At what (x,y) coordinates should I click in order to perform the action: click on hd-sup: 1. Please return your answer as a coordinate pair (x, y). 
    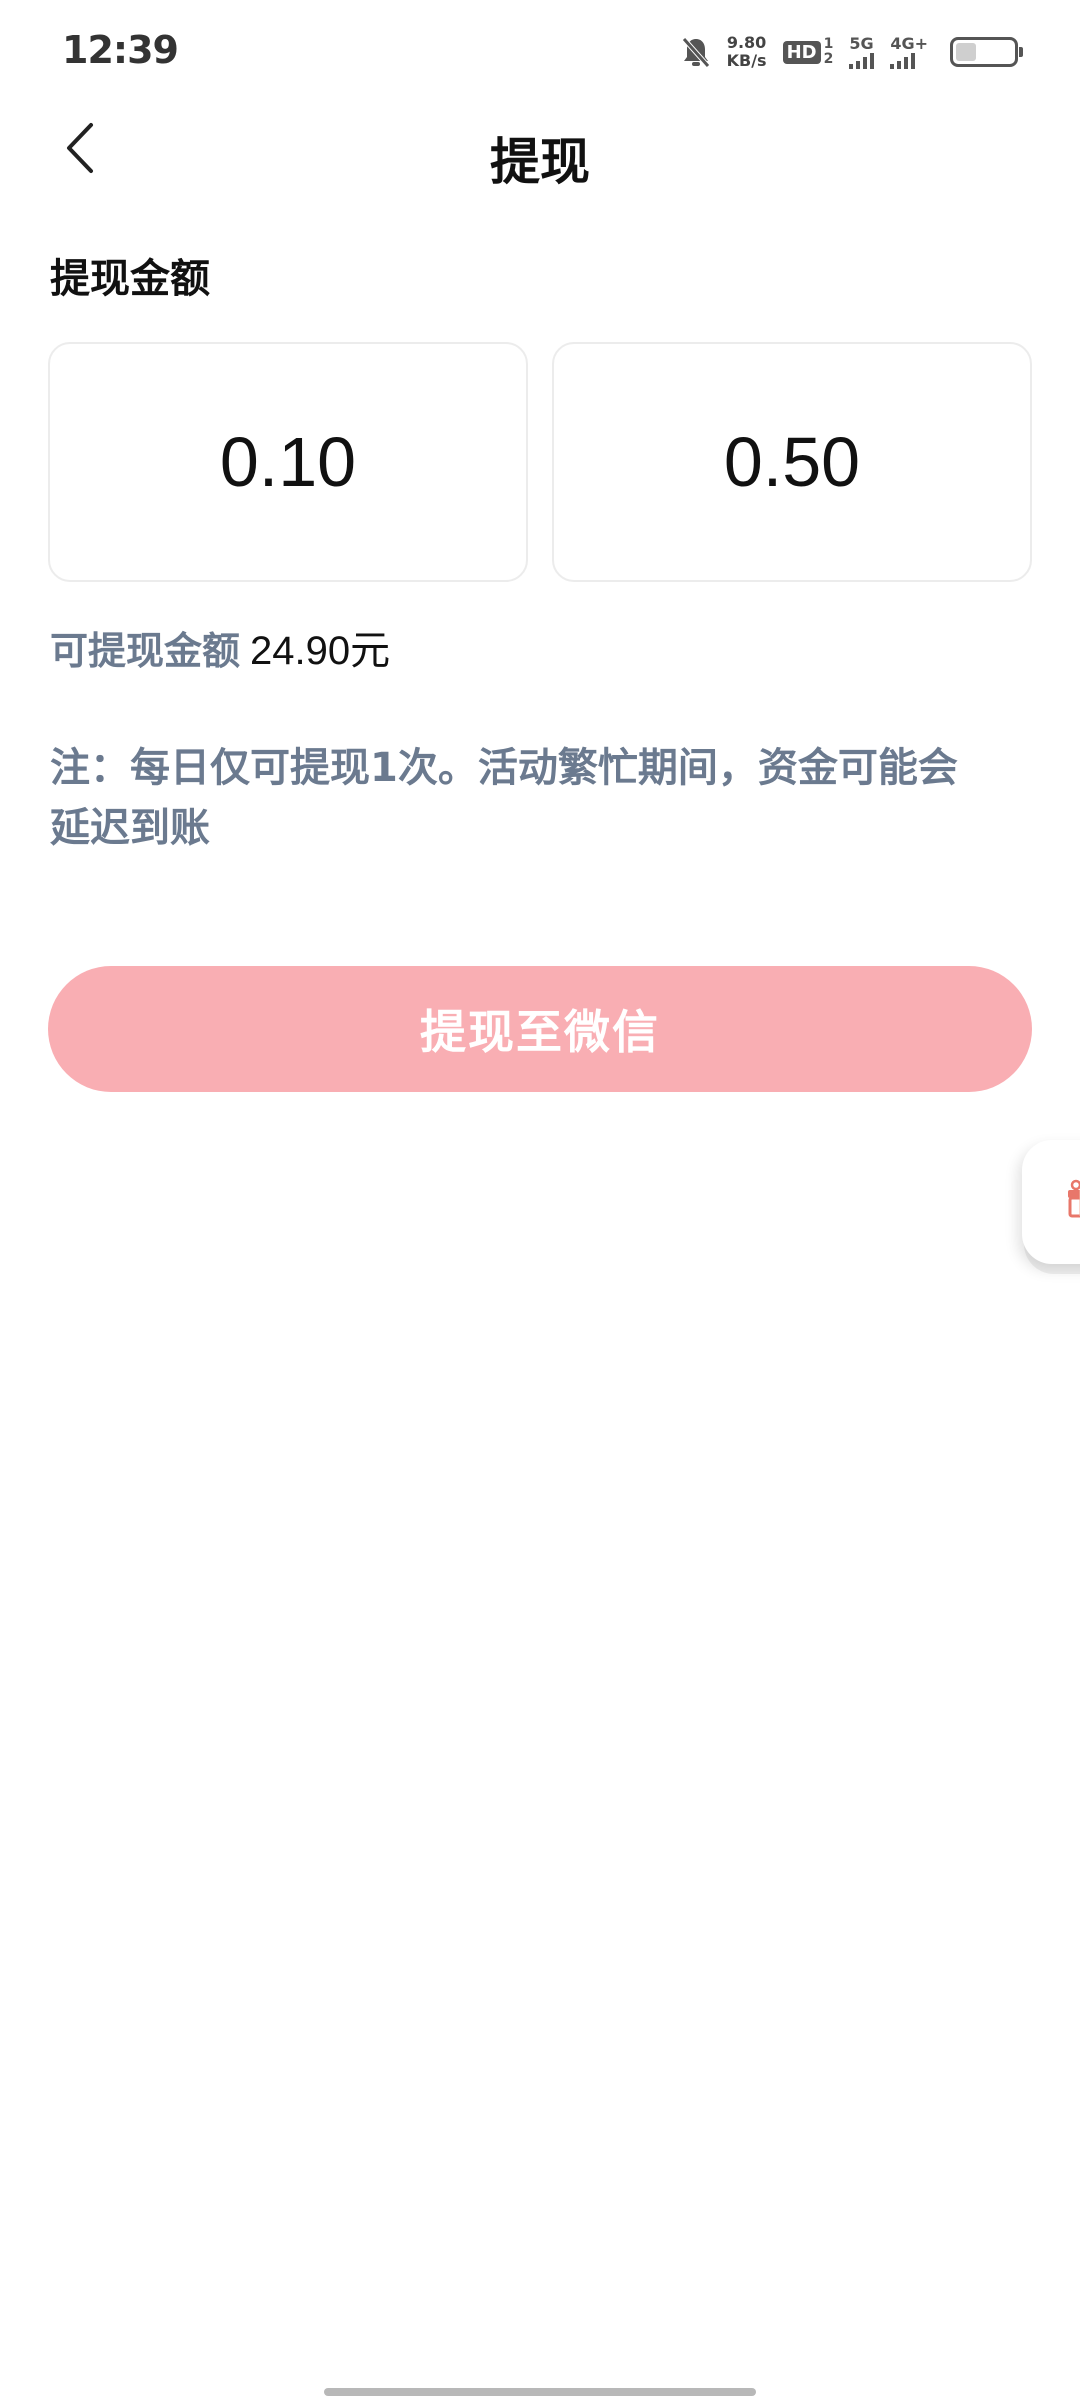
    Looking at the image, I should click on (828, 44).